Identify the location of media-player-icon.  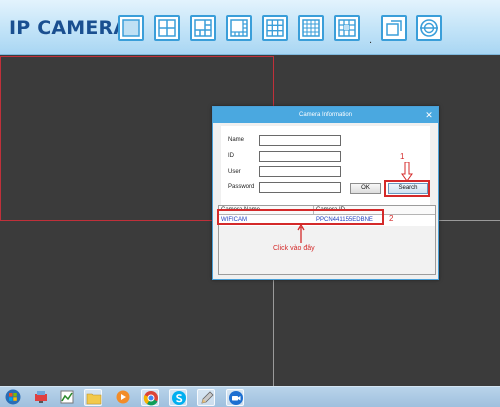
(123, 397).